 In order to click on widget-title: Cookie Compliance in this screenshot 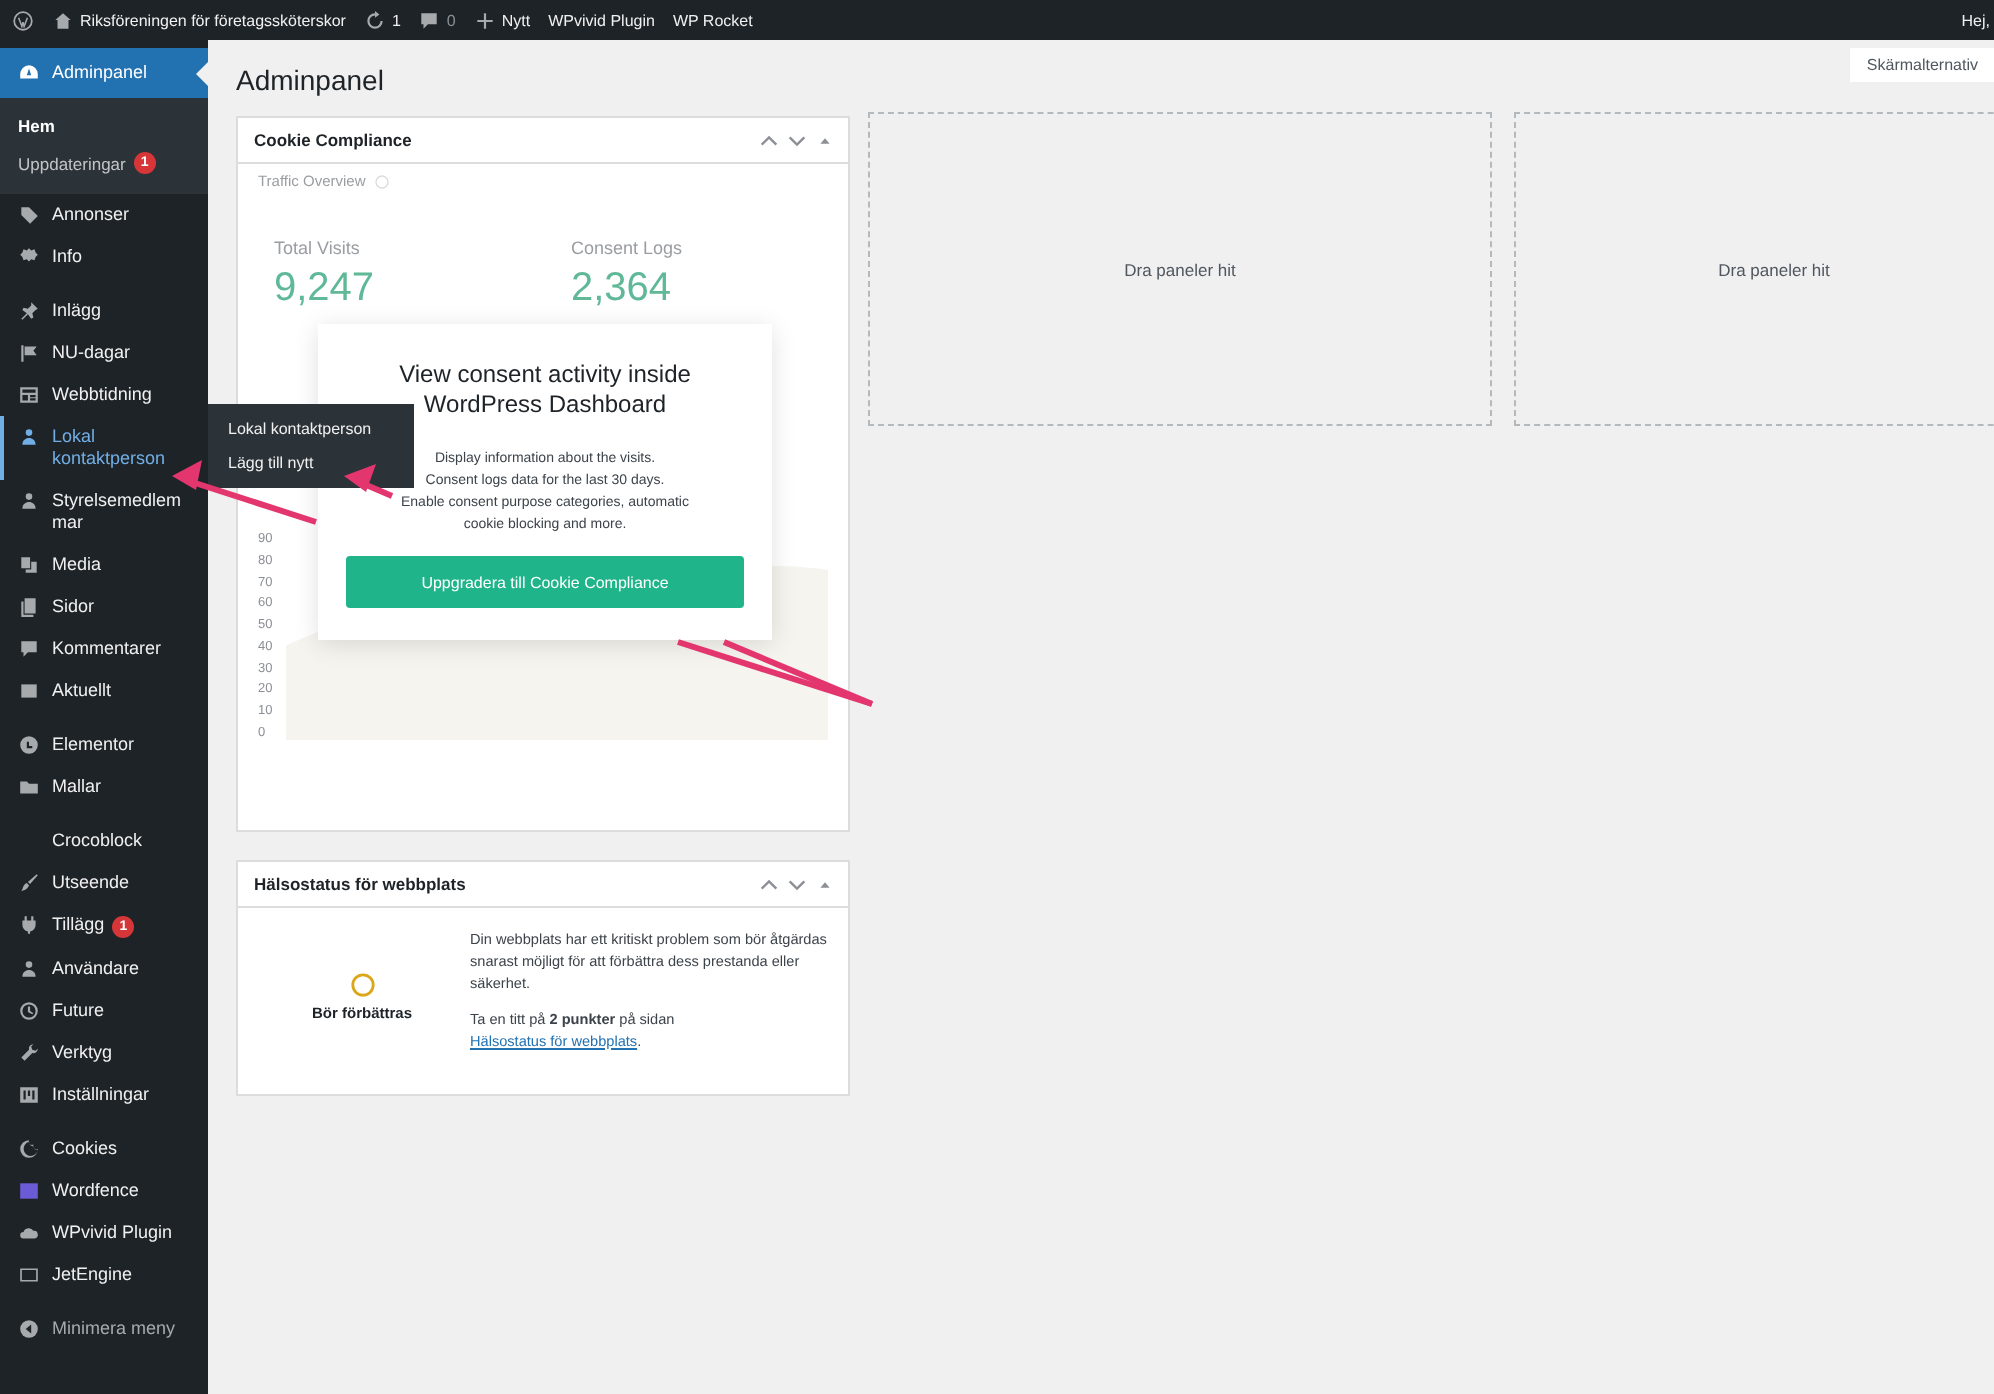, I will do `click(333, 140)`.